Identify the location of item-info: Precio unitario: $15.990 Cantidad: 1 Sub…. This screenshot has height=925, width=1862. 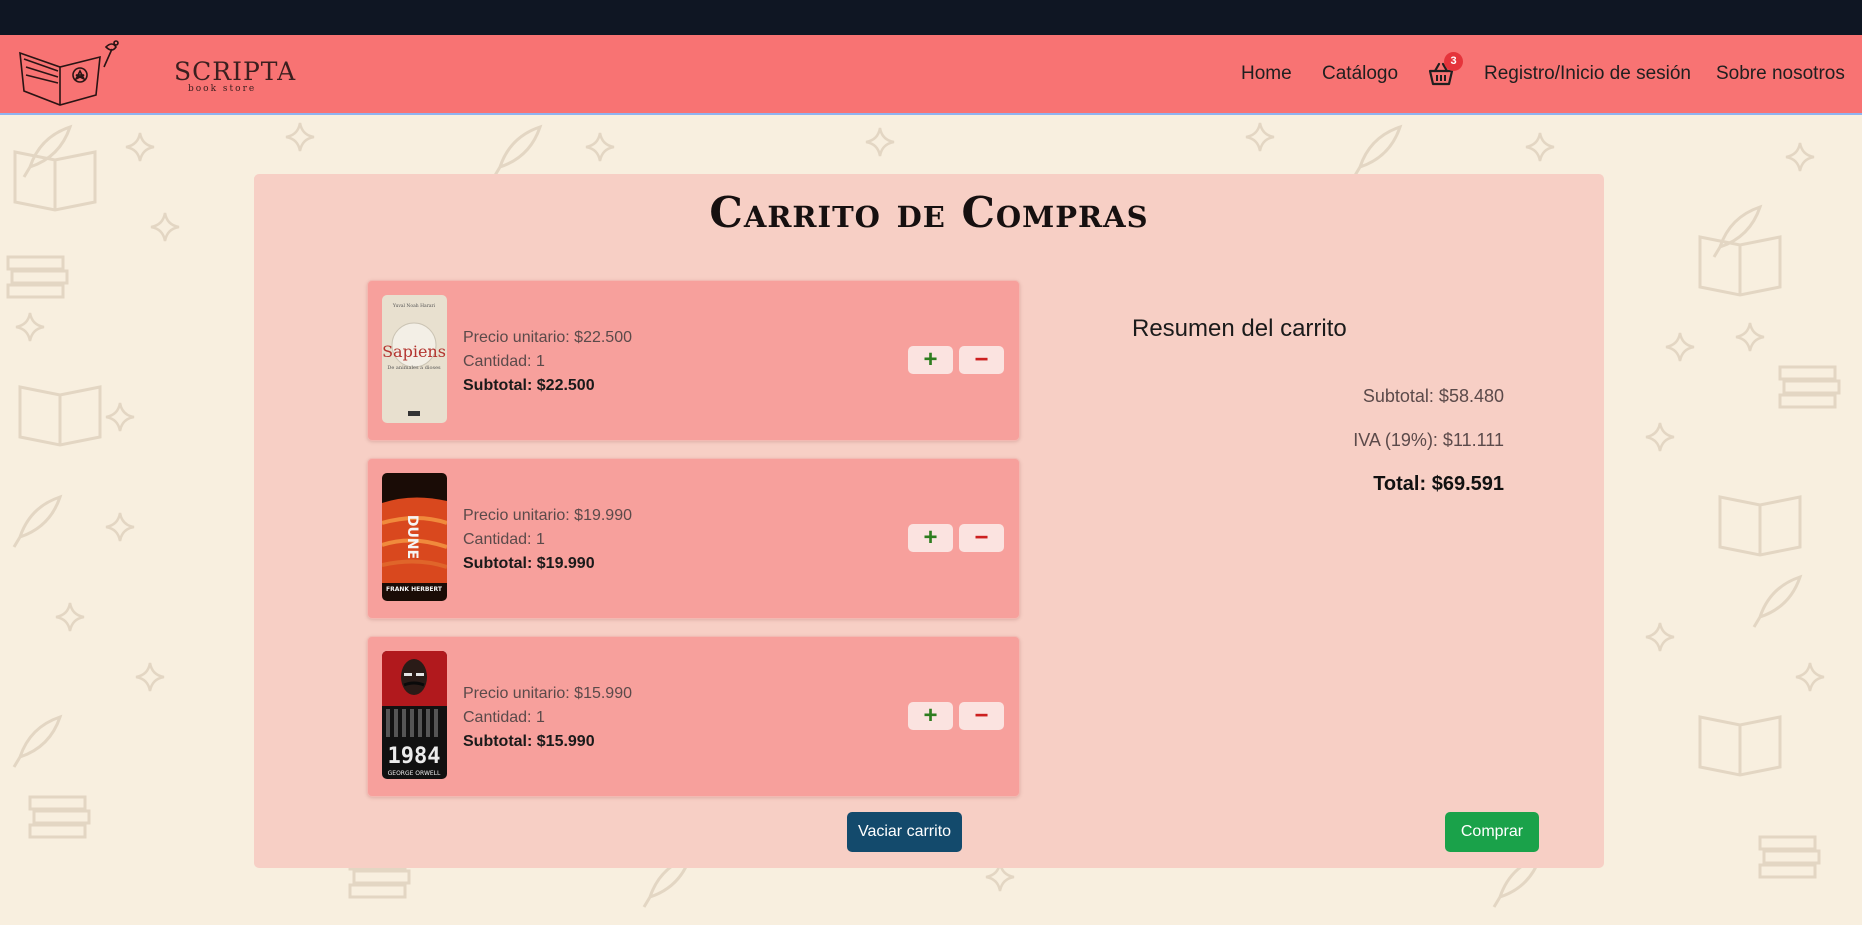
(547, 718).